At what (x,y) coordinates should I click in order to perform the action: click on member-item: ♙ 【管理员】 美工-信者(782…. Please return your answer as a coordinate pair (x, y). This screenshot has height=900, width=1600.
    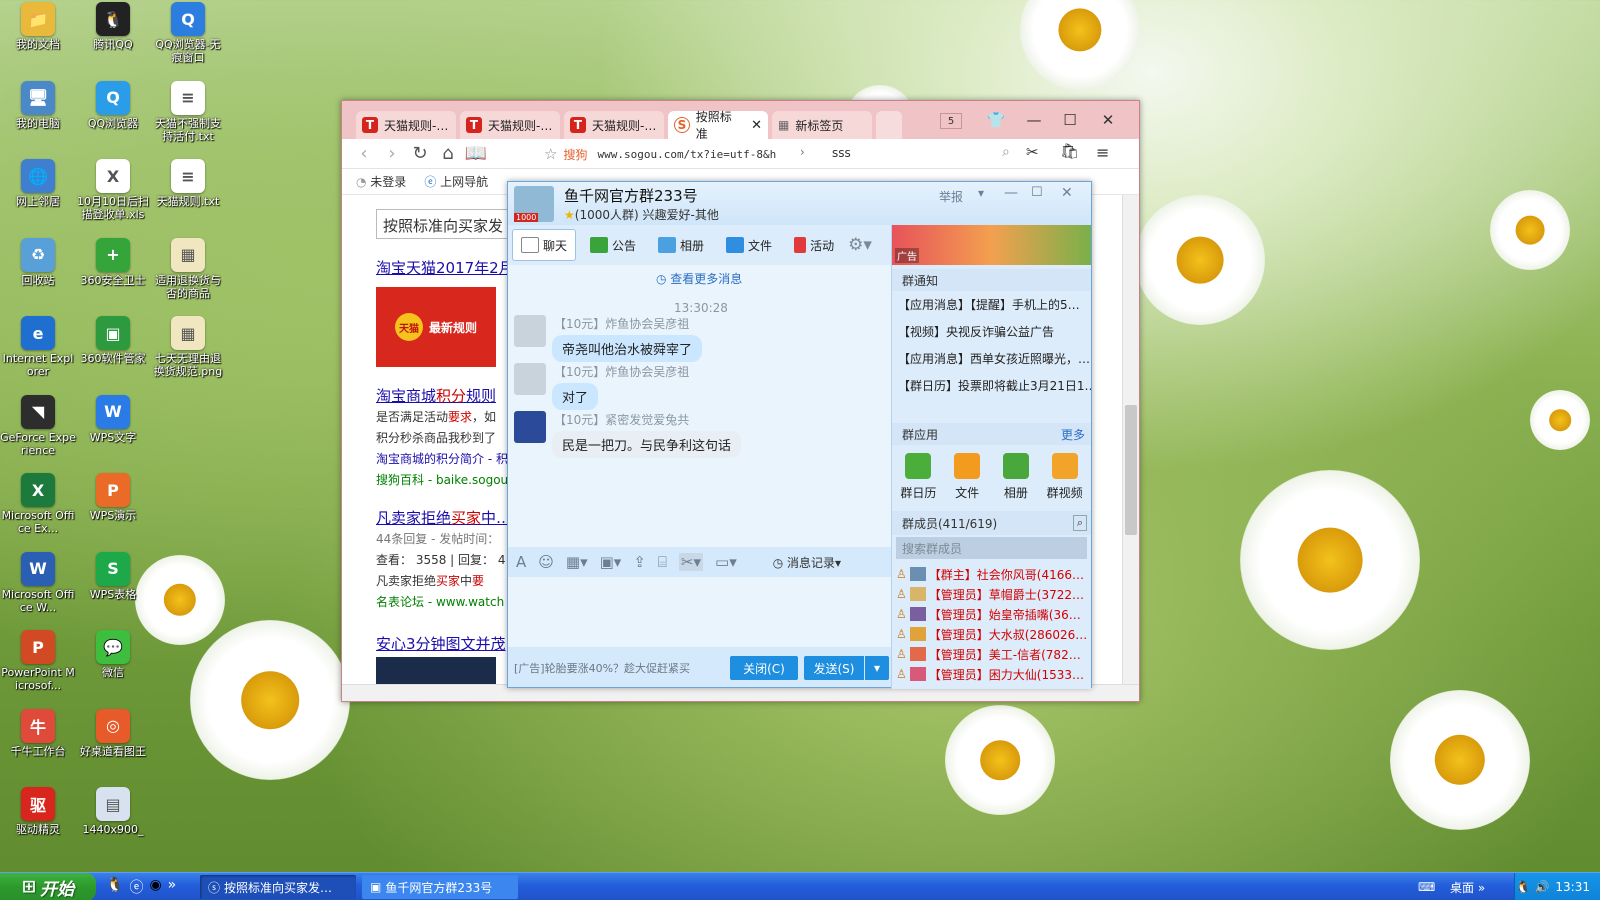
    Looking at the image, I should click on (991, 654).